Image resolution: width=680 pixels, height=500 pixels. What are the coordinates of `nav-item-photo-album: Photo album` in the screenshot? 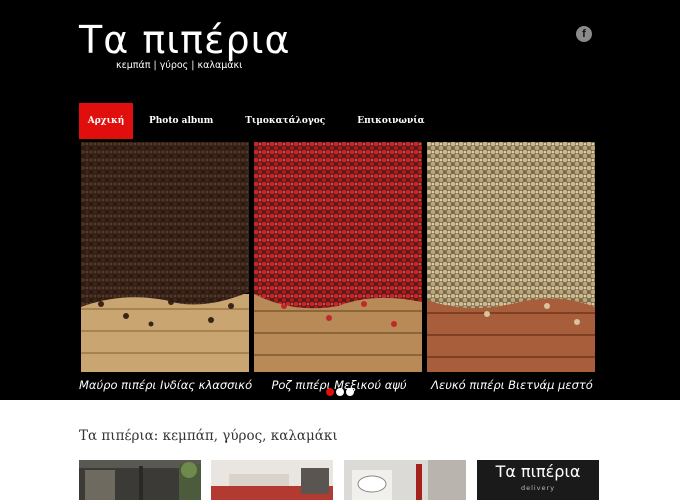 It's located at (181, 121).